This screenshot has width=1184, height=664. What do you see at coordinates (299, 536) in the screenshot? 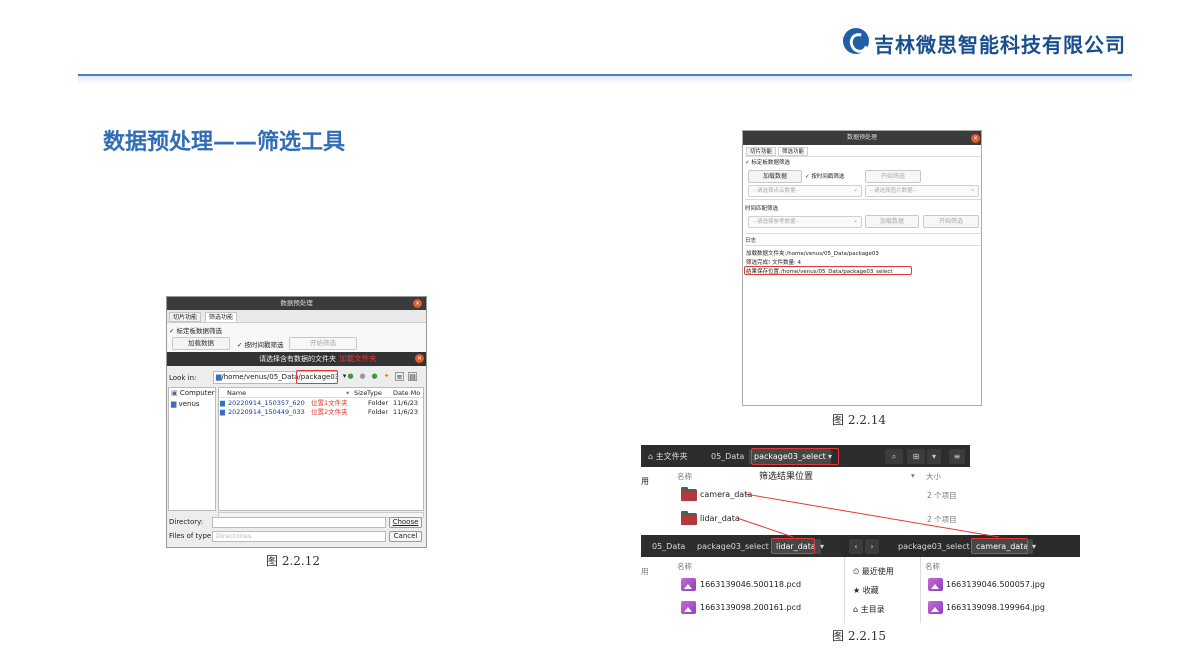
I see `files-type-select: Directories` at bounding box center [299, 536].